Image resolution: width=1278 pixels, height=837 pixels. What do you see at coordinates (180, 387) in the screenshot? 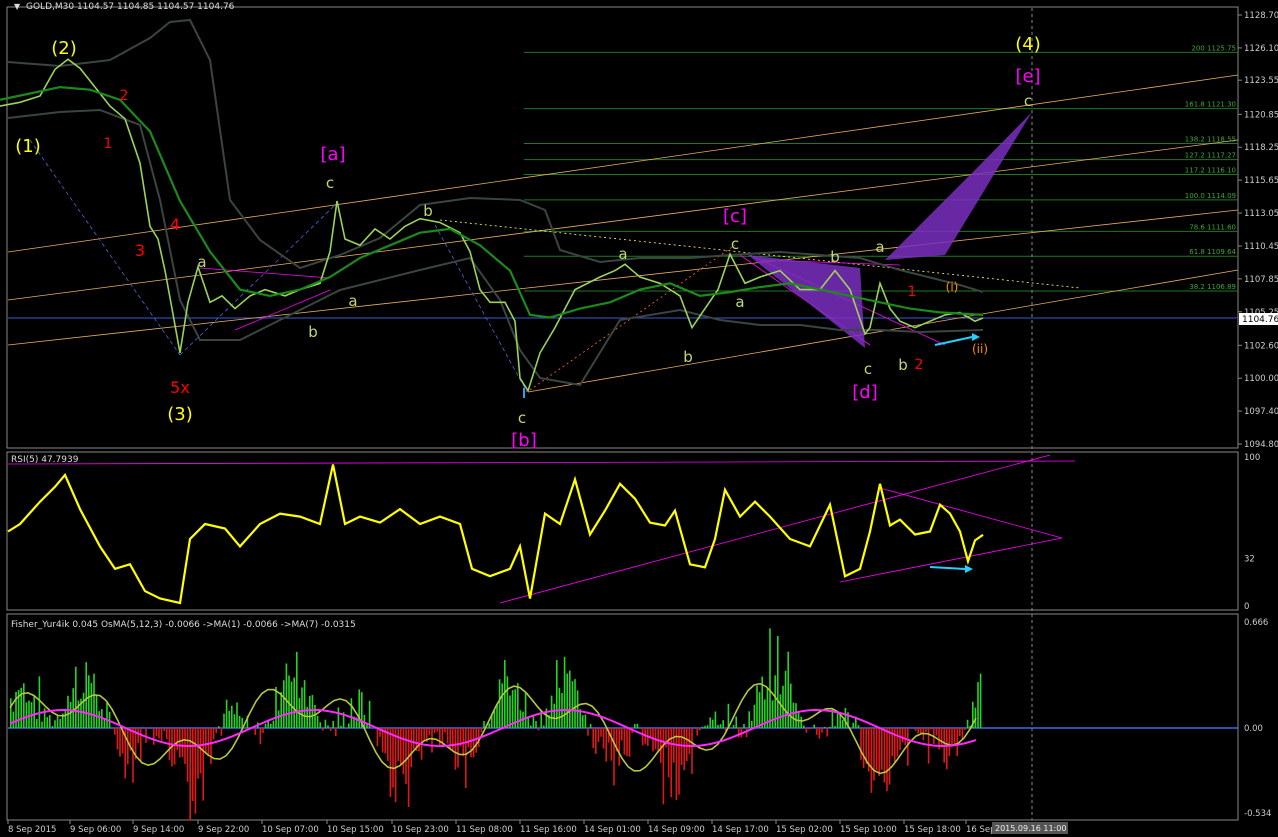
I see `wave-label: 5x` at bounding box center [180, 387].